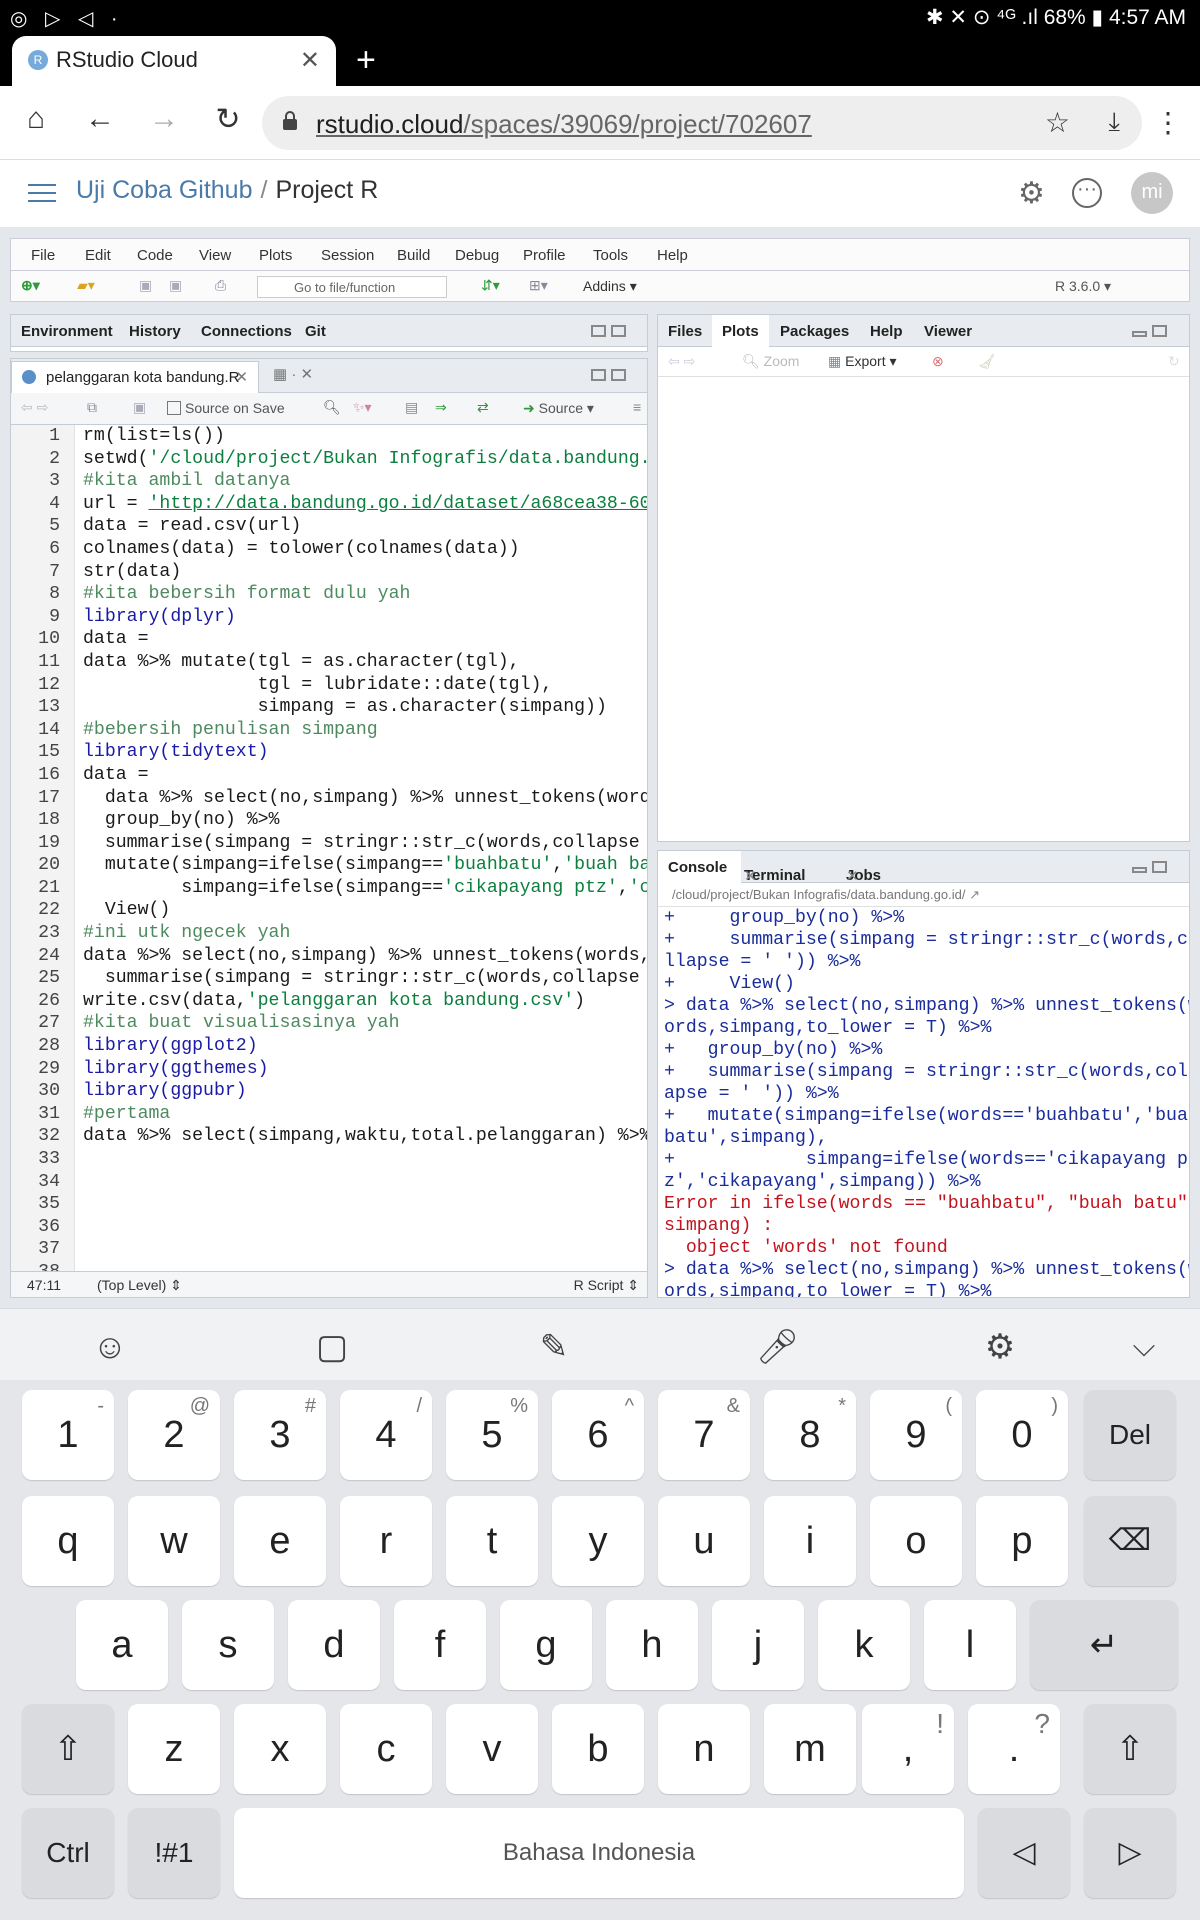  I want to click on key-b: b, so click(598, 1749).